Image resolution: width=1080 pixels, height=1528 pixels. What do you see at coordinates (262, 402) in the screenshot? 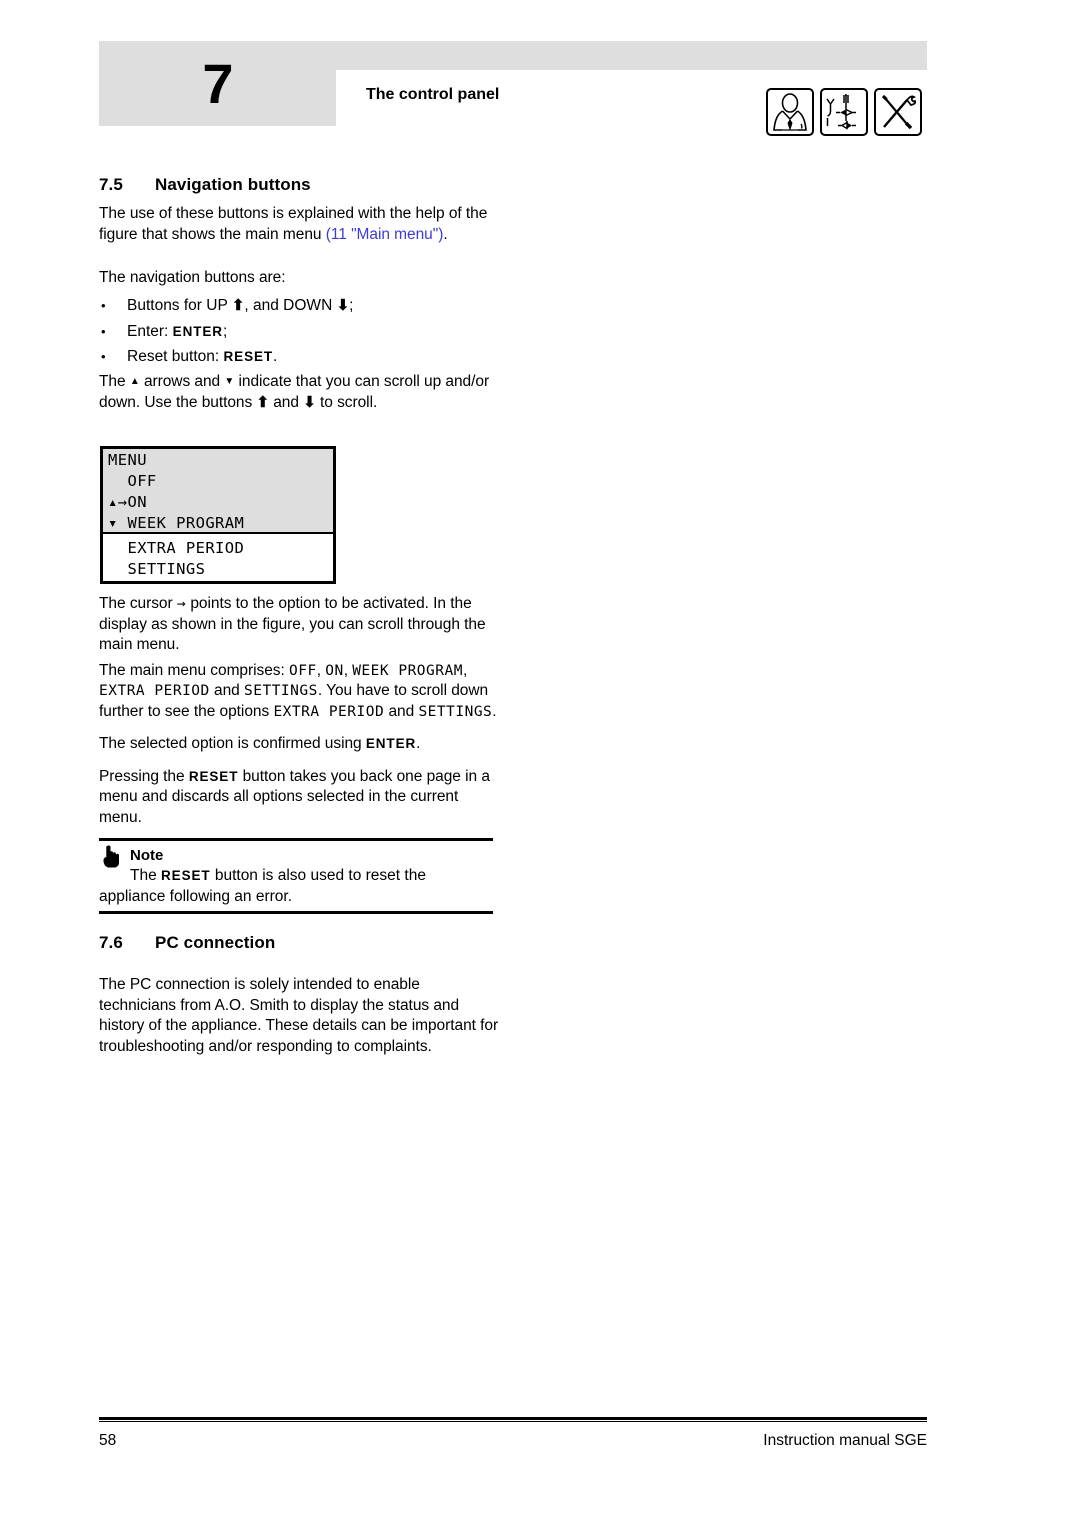
I see `up-arrow-icon-2: ⬆` at bounding box center [262, 402].